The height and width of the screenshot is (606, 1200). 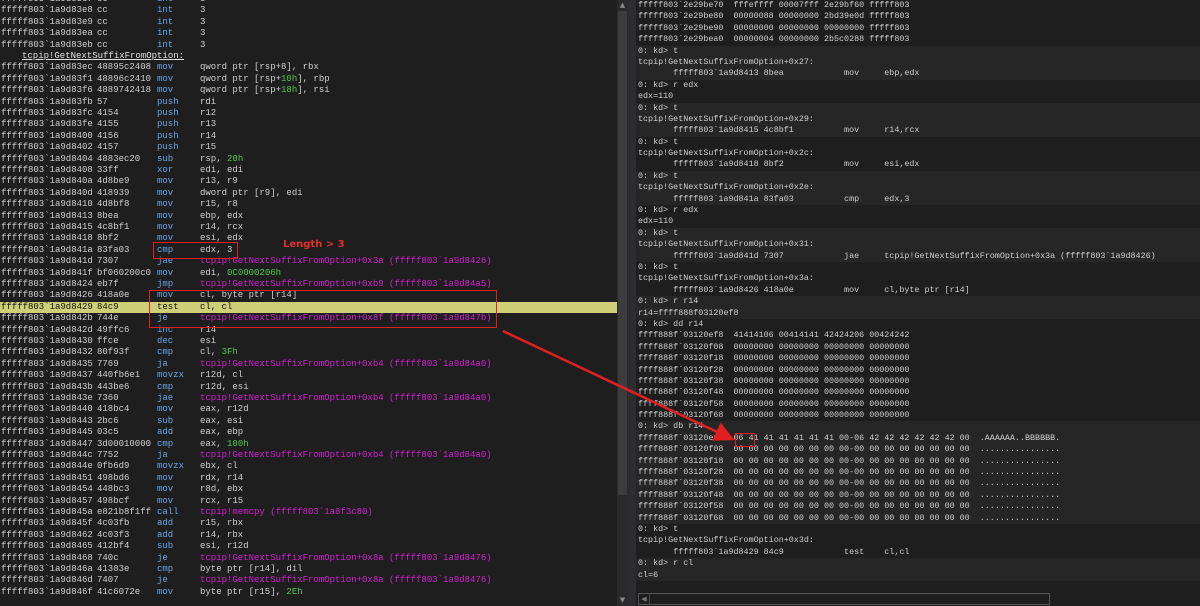 I want to click on instruction-operands: eax, esi, so click(x=221, y=421).